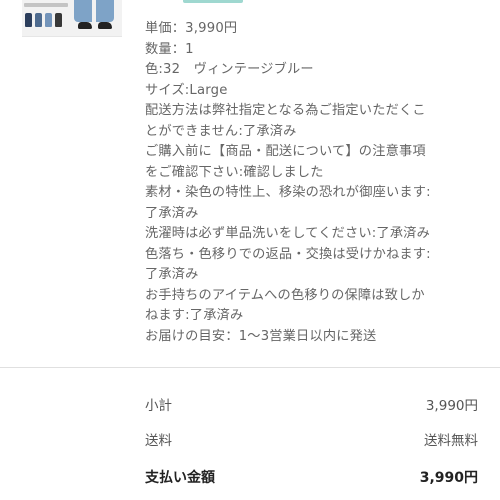  I want to click on total-row: 支払い金額 3,990円, so click(311, 478).